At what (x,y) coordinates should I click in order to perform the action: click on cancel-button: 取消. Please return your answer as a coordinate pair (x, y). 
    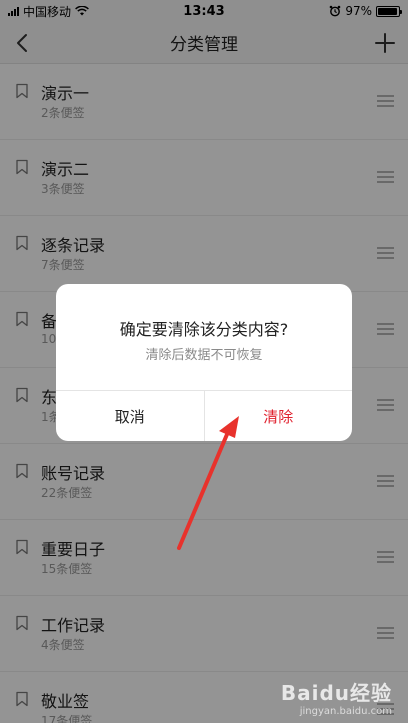
    Looking at the image, I should click on (130, 416).